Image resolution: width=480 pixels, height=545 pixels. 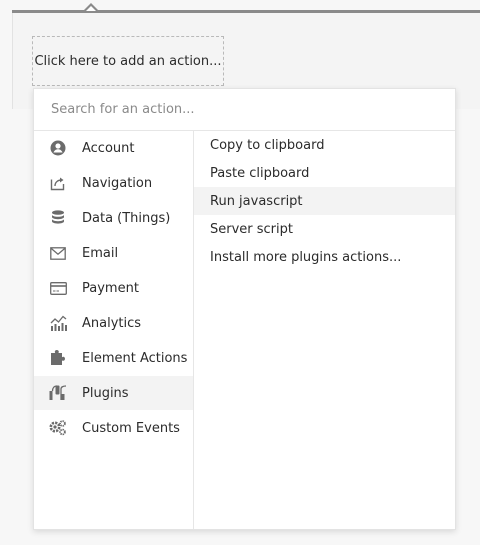 I want to click on gears-icon, so click(x=58, y=428).